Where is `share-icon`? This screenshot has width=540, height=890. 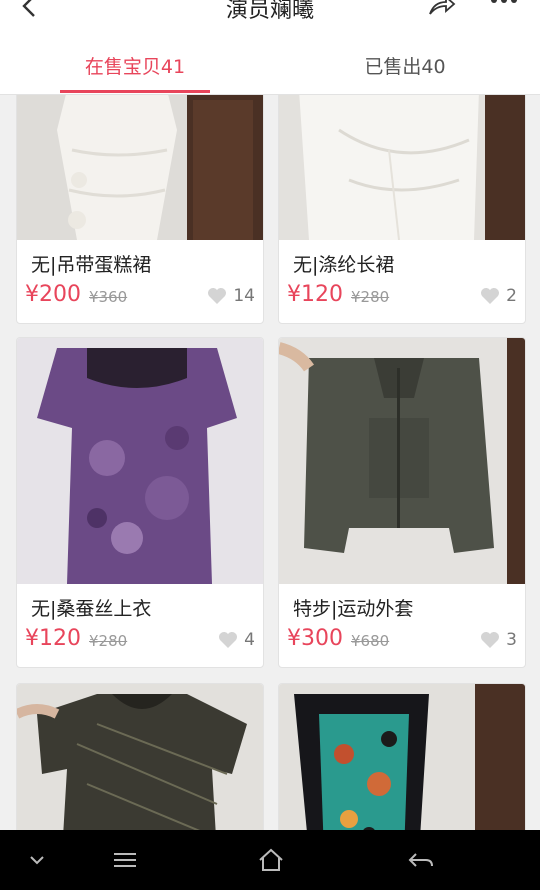
share-icon is located at coordinates (442, 7).